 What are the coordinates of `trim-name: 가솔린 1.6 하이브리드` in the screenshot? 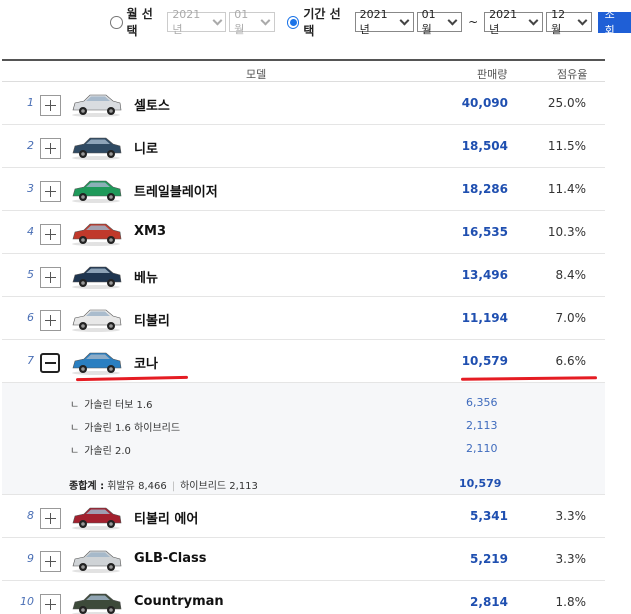 It's located at (132, 428).